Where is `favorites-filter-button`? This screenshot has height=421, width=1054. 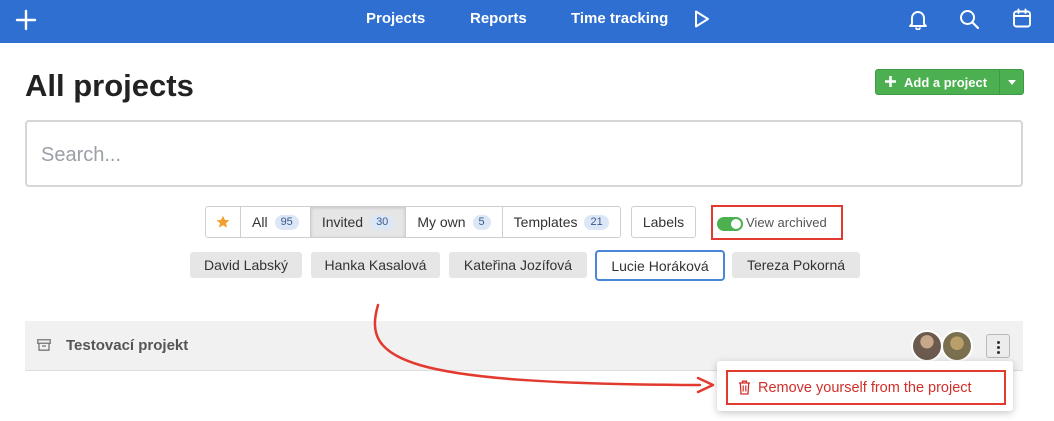 favorites-filter-button is located at coordinates (223, 222).